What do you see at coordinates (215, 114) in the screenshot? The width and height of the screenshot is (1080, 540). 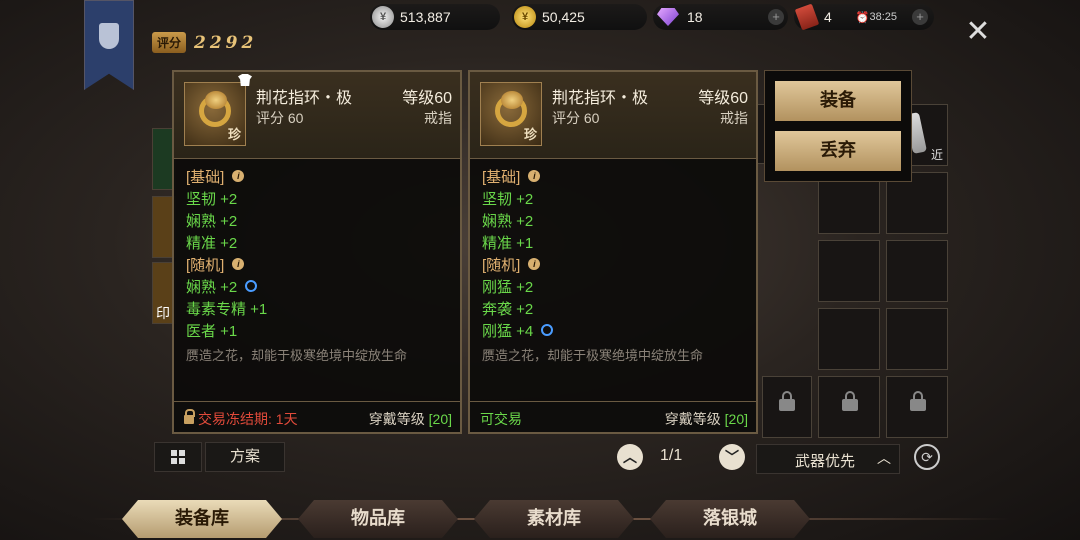 I see `ring-item-icon: 珍` at bounding box center [215, 114].